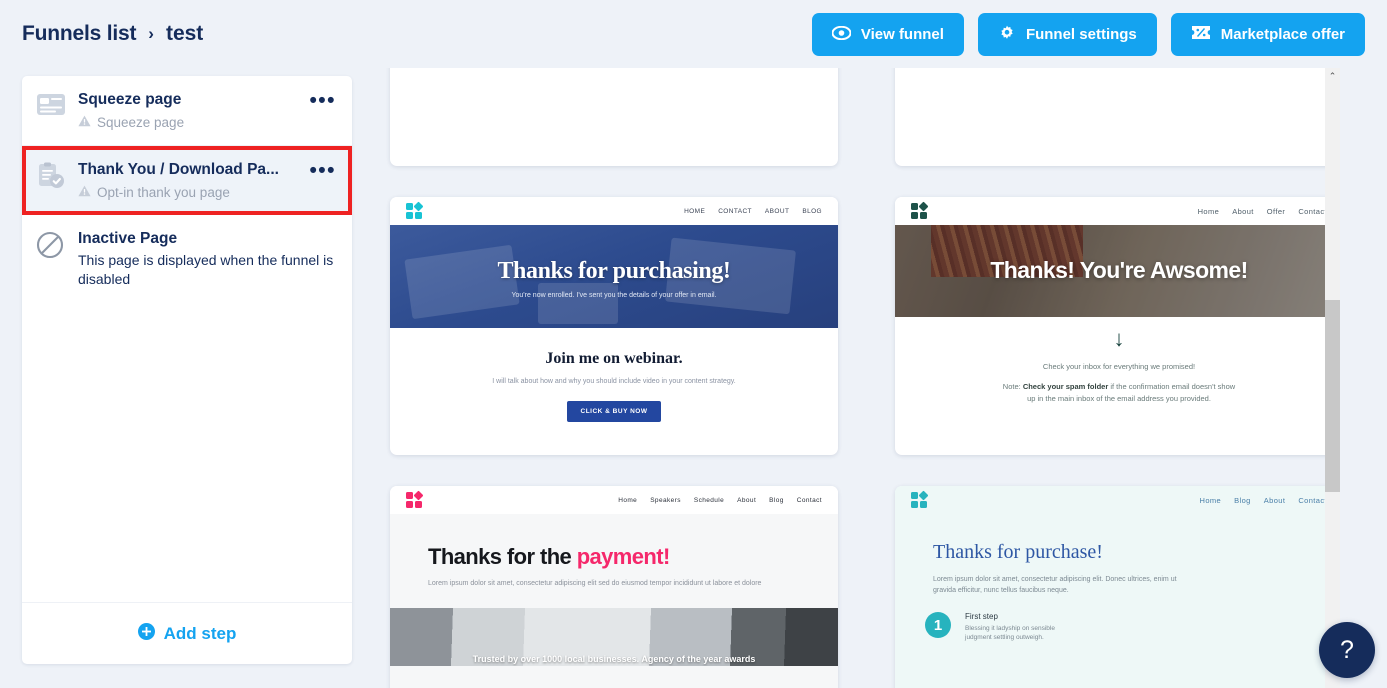  I want to click on headline: Thanks for the payment!, so click(614, 557).